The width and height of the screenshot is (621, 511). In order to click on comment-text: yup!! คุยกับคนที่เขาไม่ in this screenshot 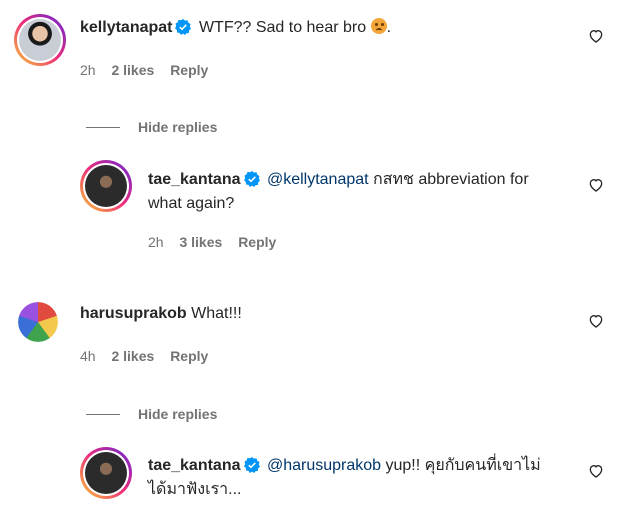, I will do `click(463, 465)`.